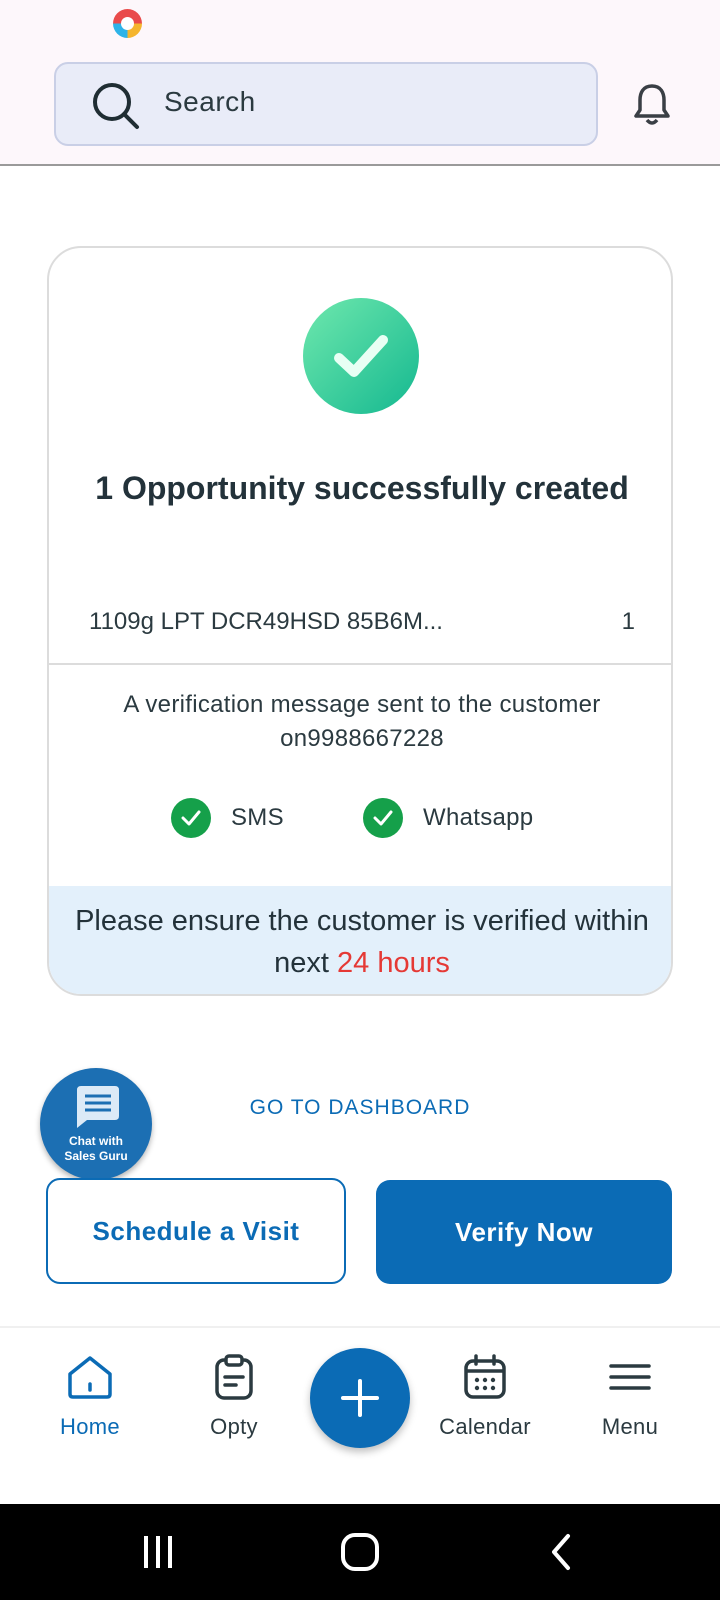 The image size is (720, 1600). I want to click on nav-item-calendar: Calendar, so click(485, 1396).